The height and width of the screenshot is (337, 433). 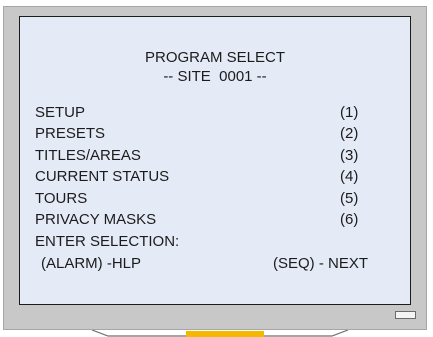 I want to click on menu-item-titles-areas: TITLES/AREAS, so click(x=88, y=156).